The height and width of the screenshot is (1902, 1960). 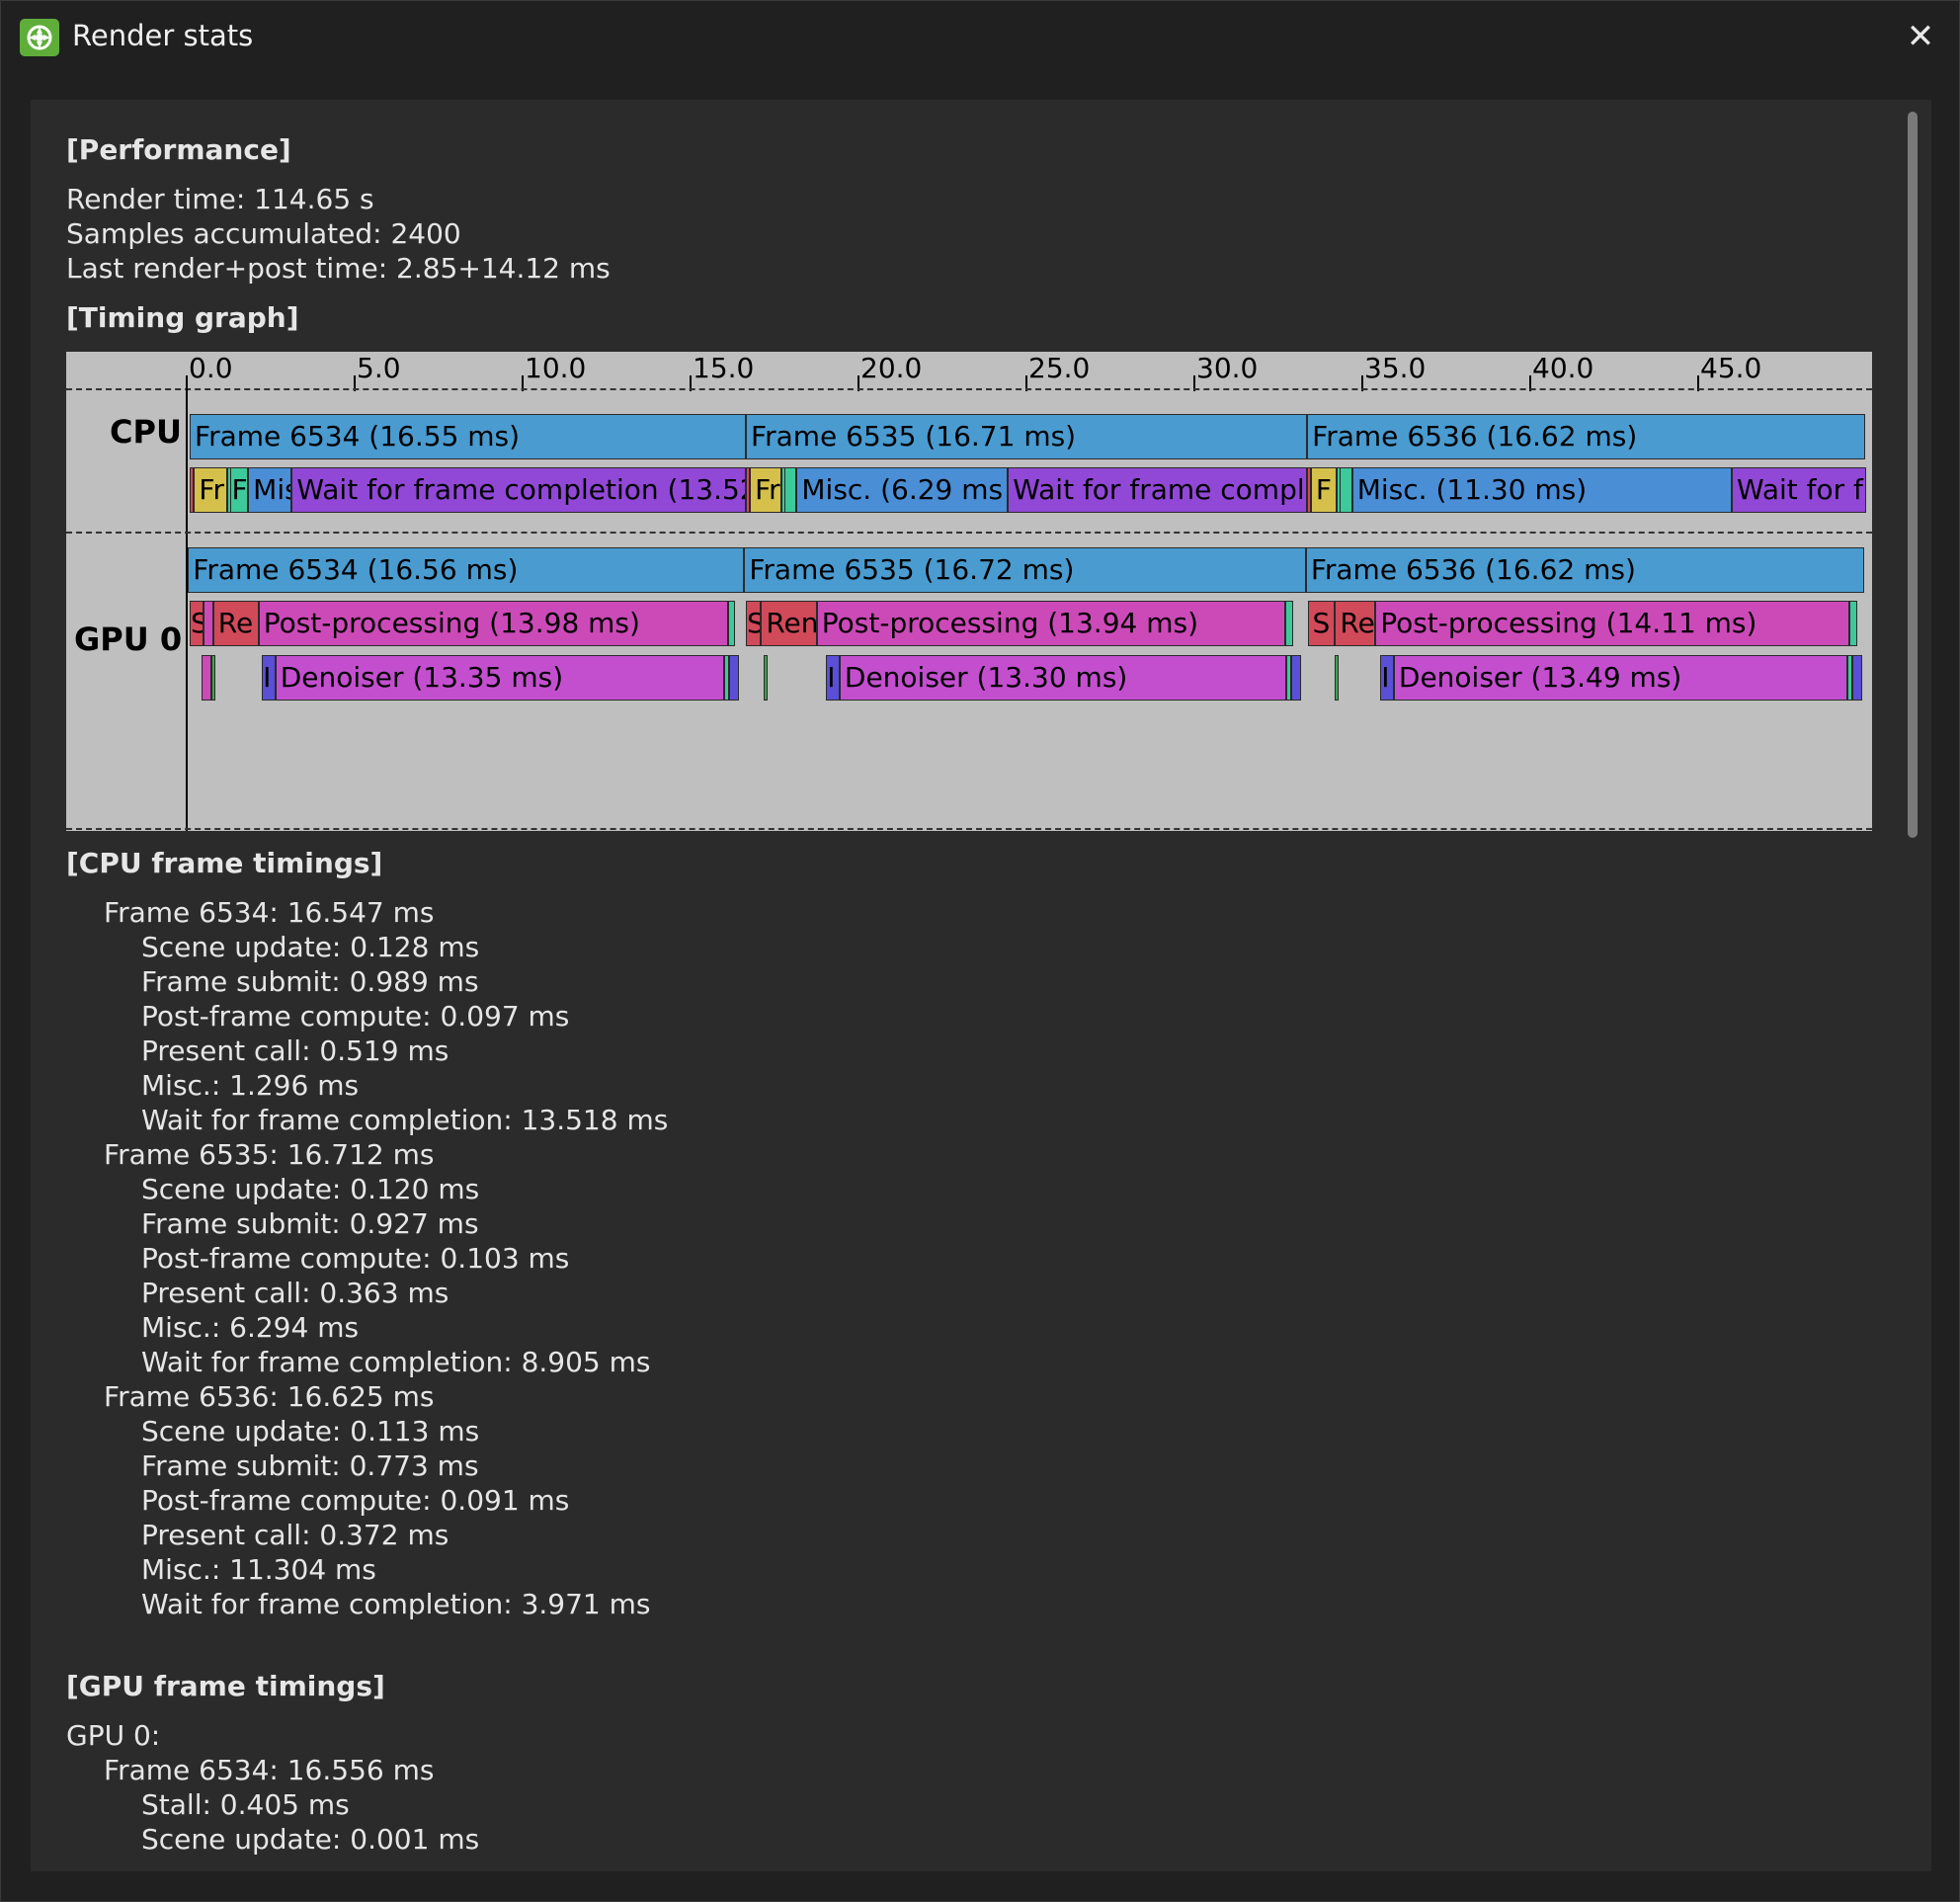 I want to click on cpu-task-bar: Wait for frame comple, so click(x=1158, y=490).